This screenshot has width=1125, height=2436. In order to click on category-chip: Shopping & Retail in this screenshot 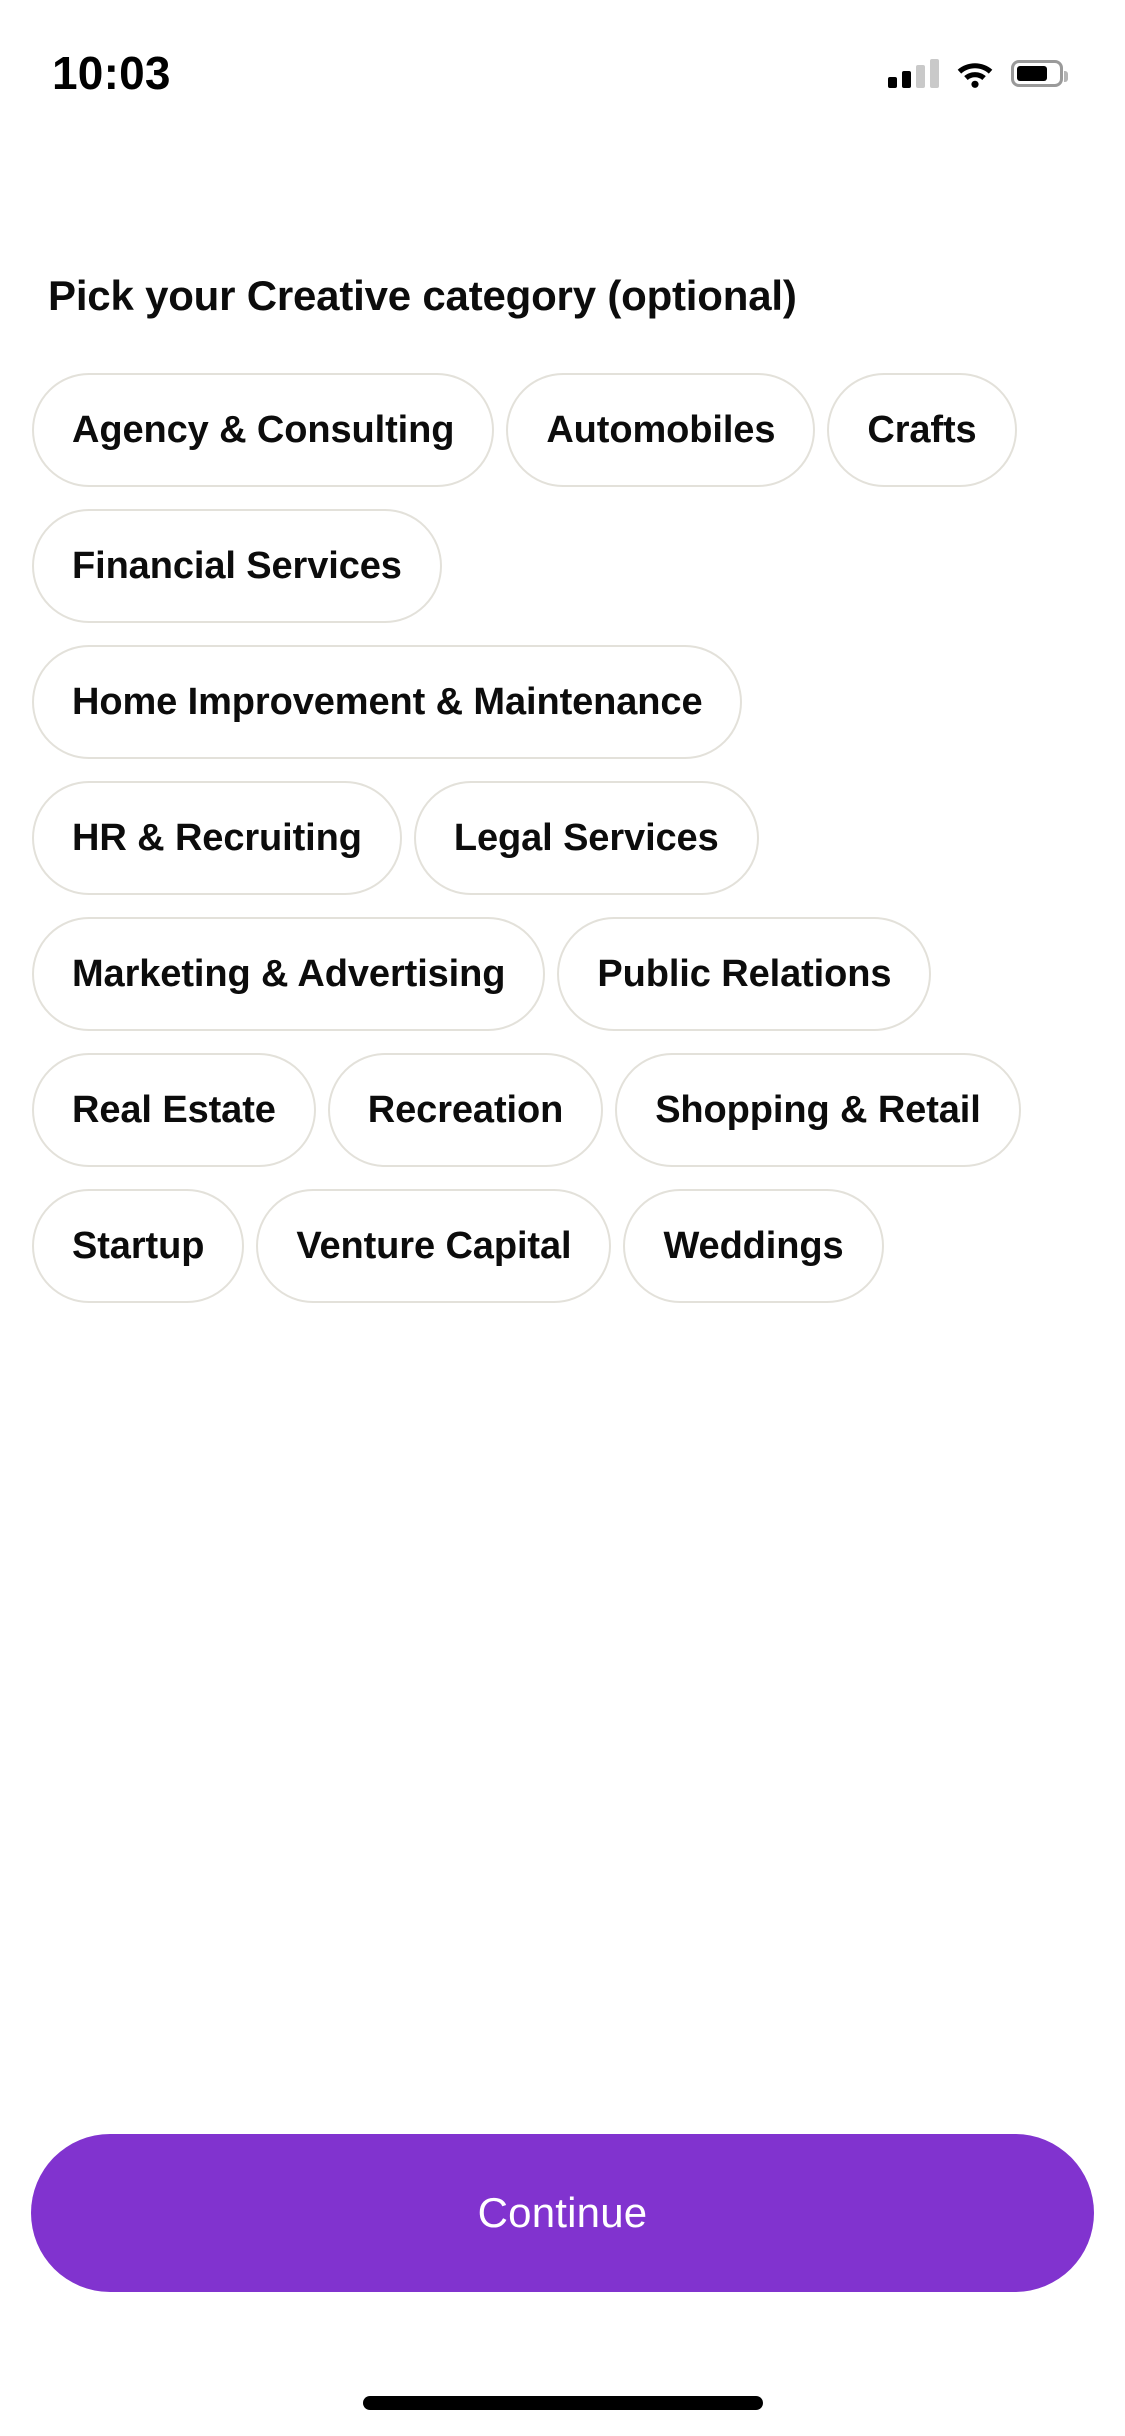, I will do `click(818, 1110)`.